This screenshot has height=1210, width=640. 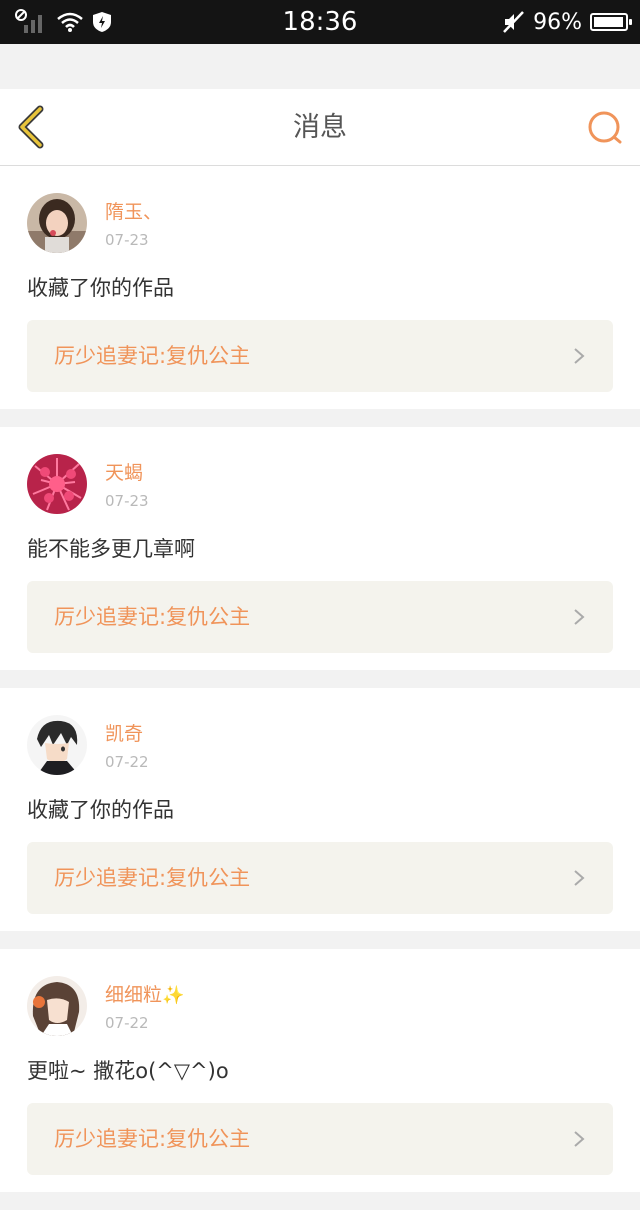 I want to click on nav-header: 消息, so click(x=320, y=127).